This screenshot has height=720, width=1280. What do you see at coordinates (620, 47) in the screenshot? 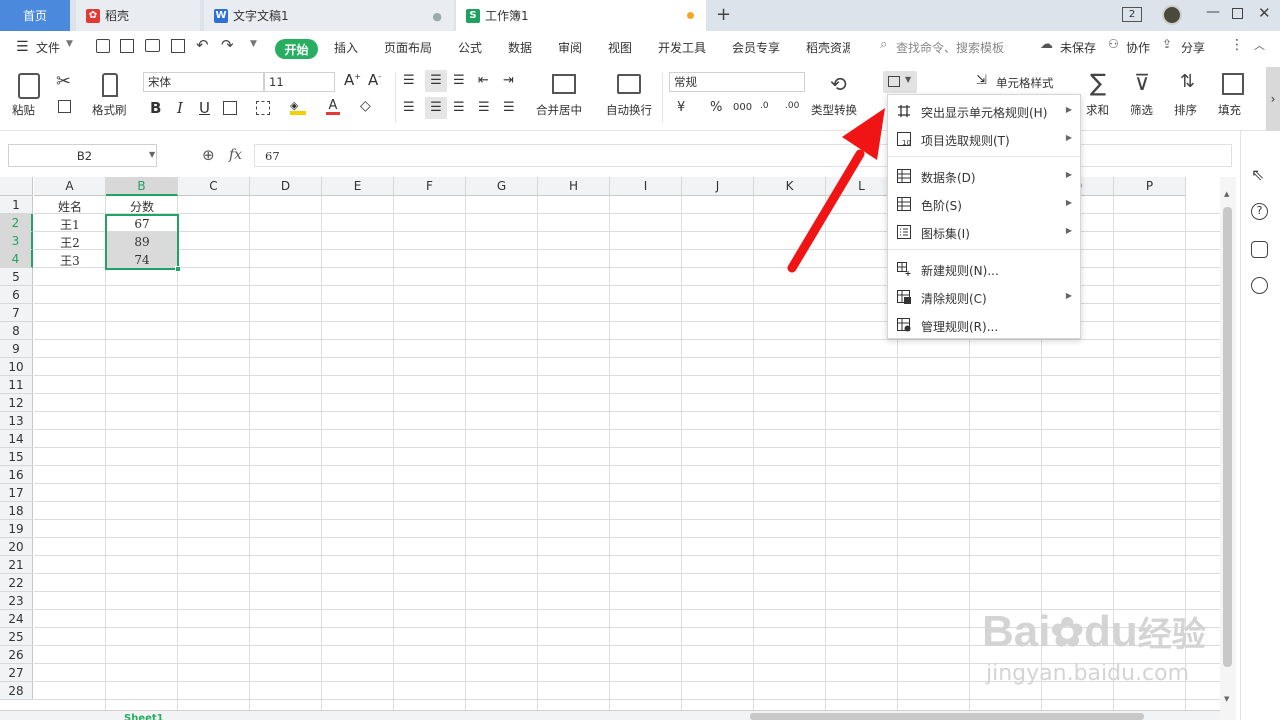
I see `menu-view: 视图` at bounding box center [620, 47].